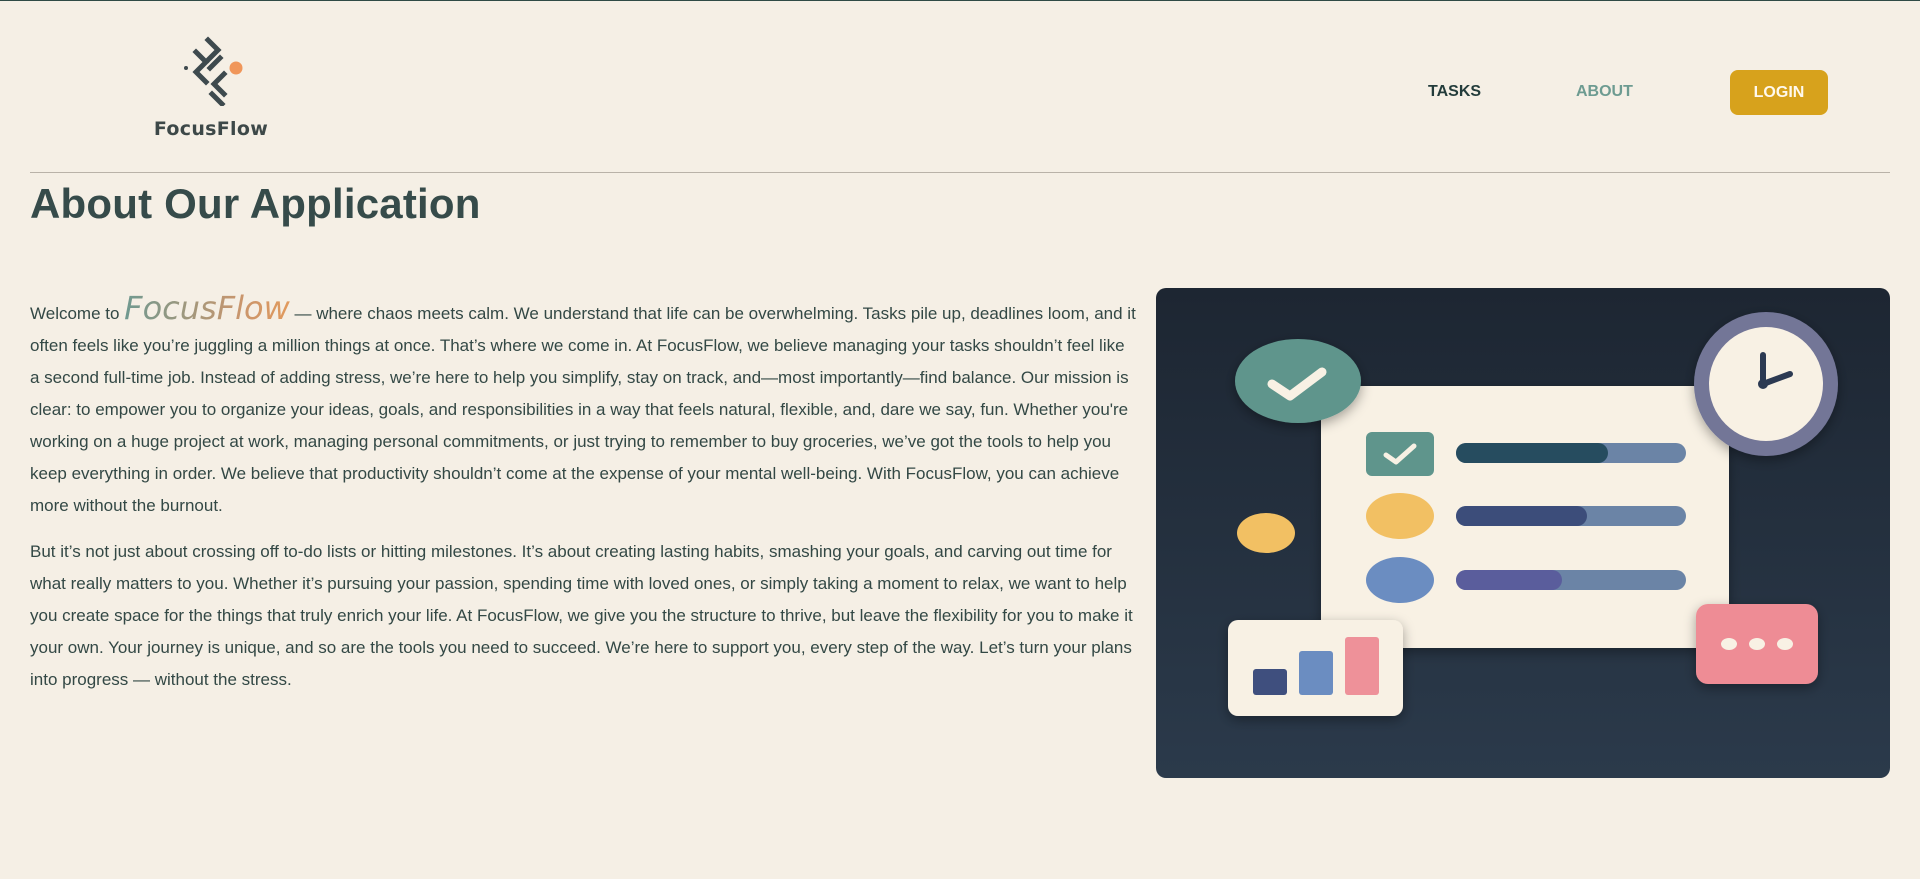 The width and height of the screenshot is (1920, 879). What do you see at coordinates (213, 71) in the screenshot?
I see `focusflow-logo-icon` at bounding box center [213, 71].